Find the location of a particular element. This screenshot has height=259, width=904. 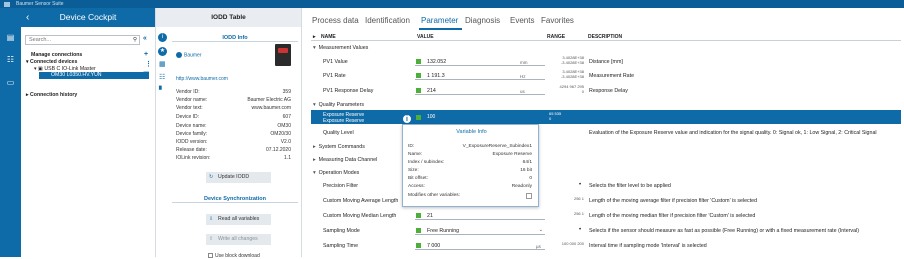

param-name: Custom Moving Average Length is located at coordinates (361, 201).